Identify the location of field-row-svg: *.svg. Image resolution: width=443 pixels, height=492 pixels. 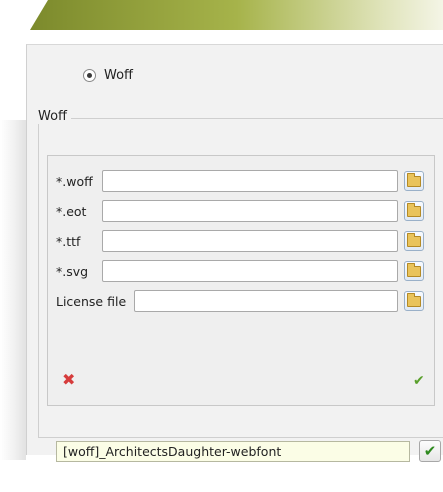
(72, 271).